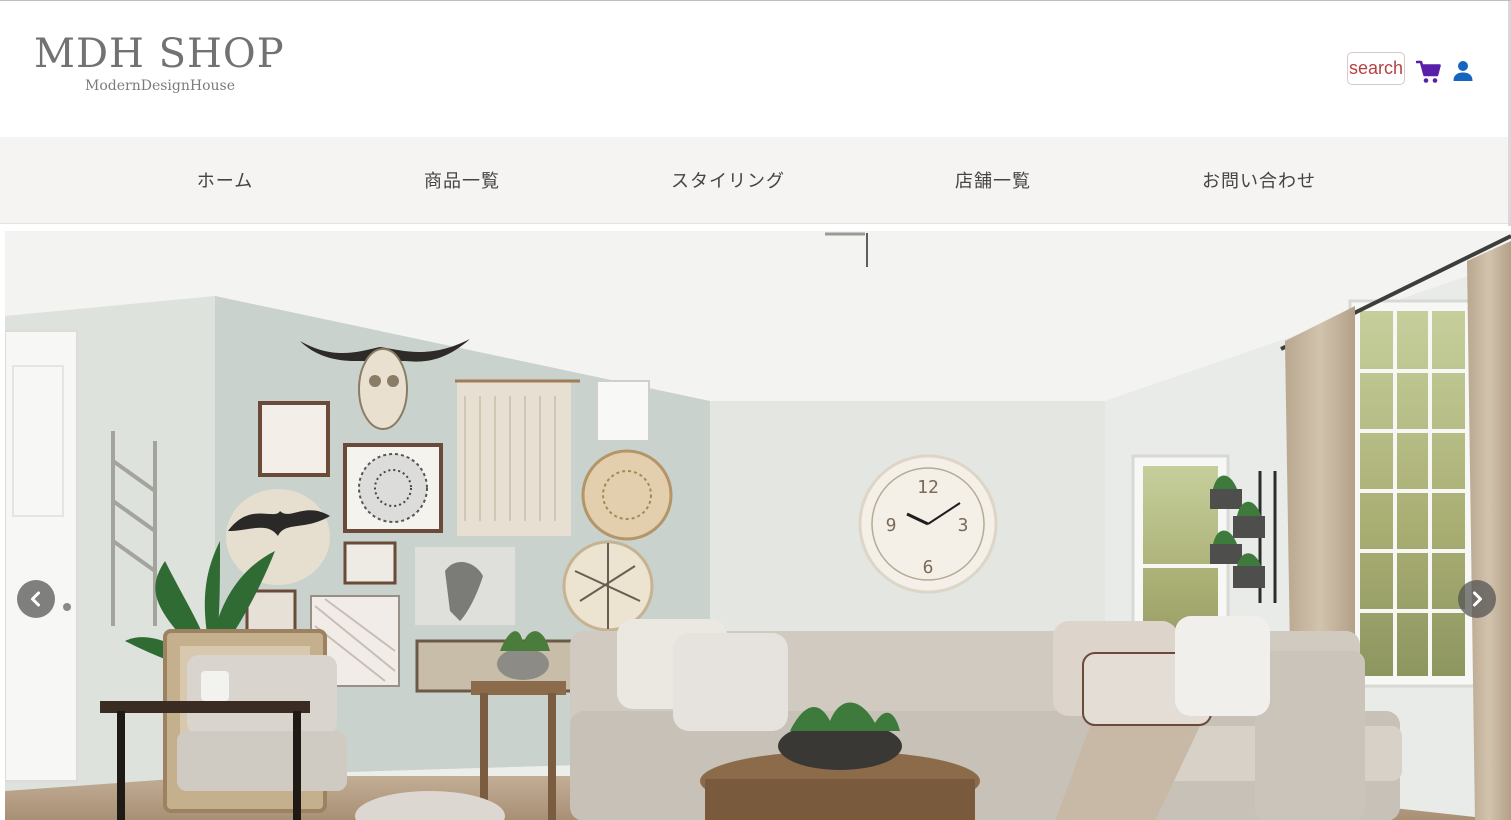 Image resolution: width=1511 pixels, height=820 pixels. What do you see at coordinates (928, 487) in the screenshot?
I see `clock-number-12: 12` at bounding box center [928, 487].